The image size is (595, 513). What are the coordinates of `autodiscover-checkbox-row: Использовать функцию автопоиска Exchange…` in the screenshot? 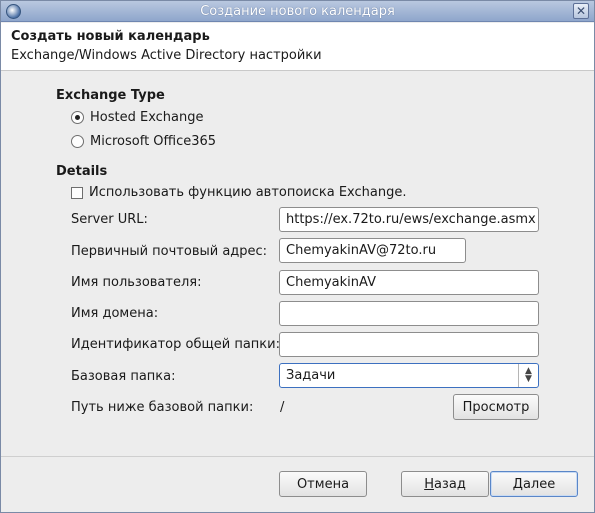 It's located at (239, 192).